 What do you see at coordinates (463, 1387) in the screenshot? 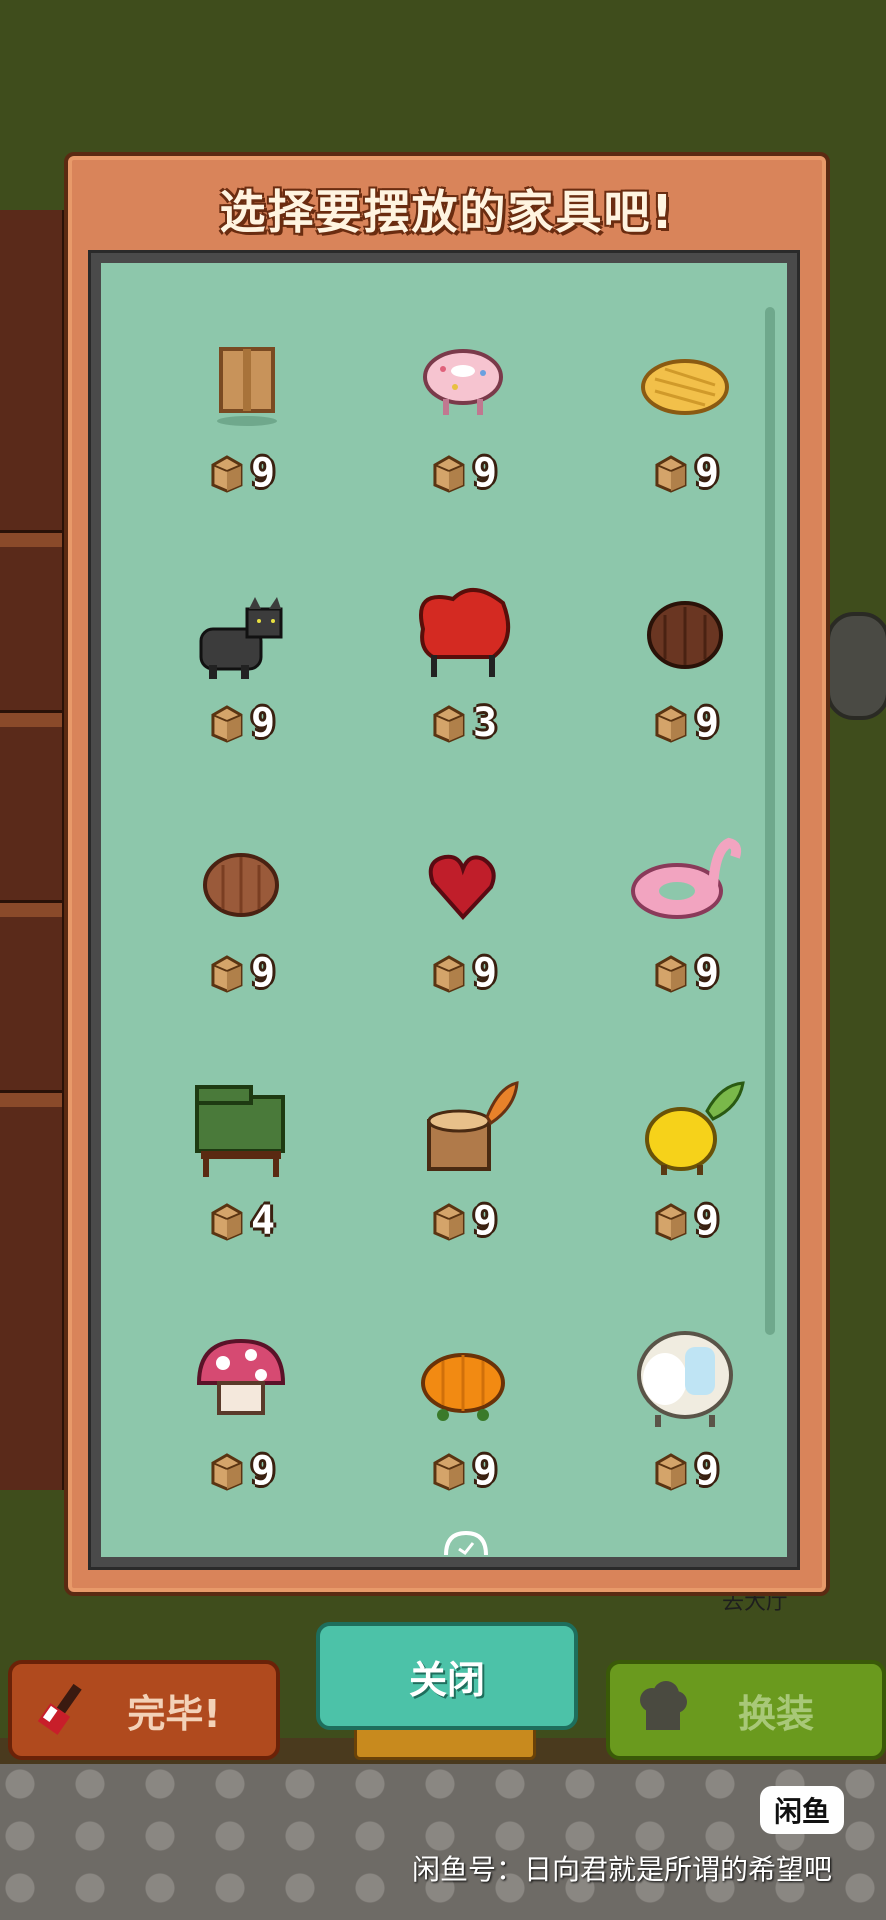
I see `orange-stool-icon` at bounding box center [463, 1387].